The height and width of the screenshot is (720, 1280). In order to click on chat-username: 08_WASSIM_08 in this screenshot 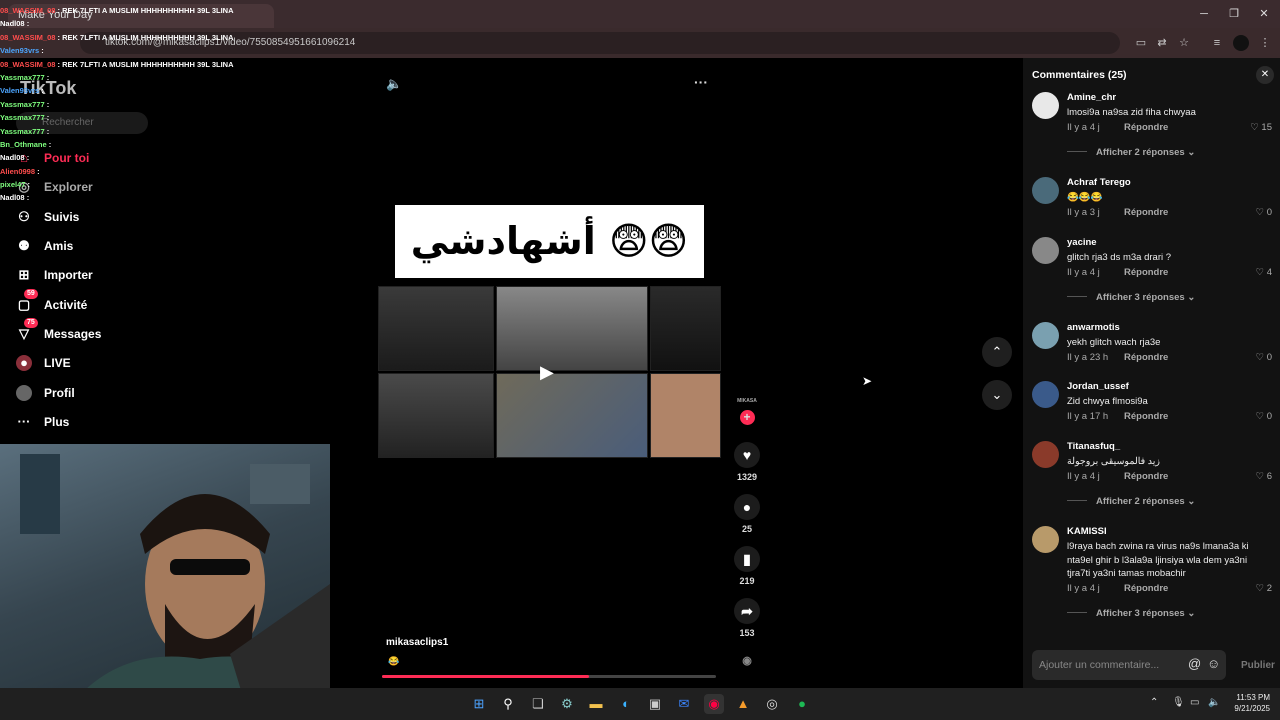, I will do `click(28, 64)`.